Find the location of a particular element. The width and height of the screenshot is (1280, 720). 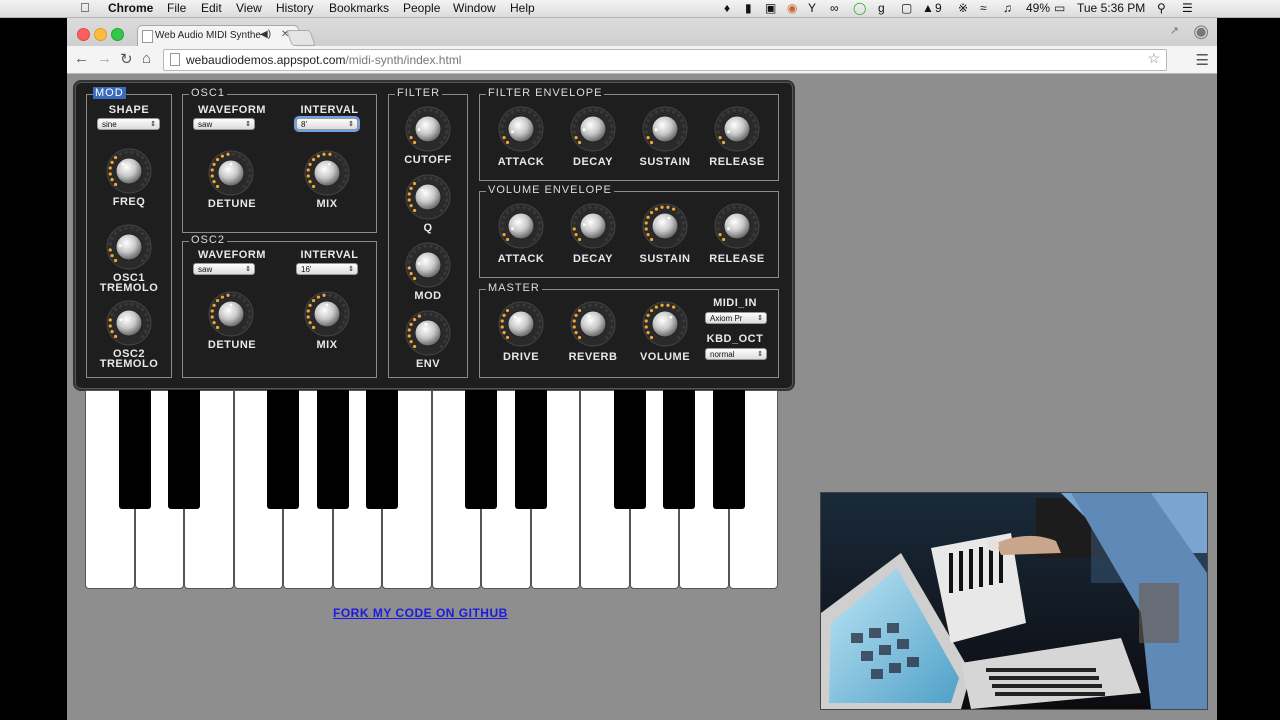

osc2-tremolo-knob is located at coordinates (129, 323).